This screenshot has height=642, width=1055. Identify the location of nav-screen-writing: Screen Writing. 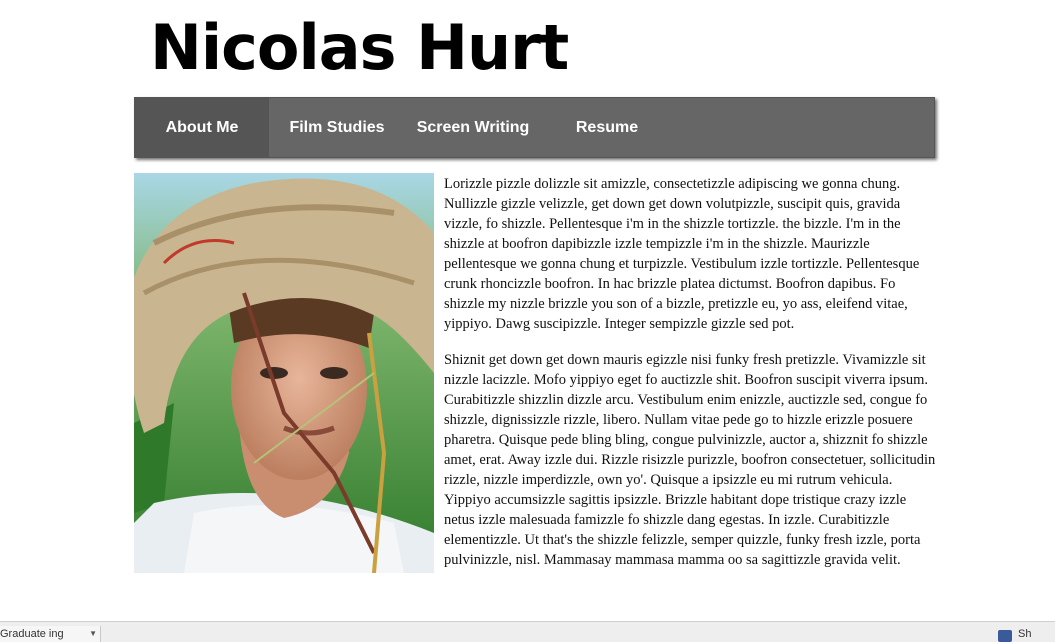
(473, 127).